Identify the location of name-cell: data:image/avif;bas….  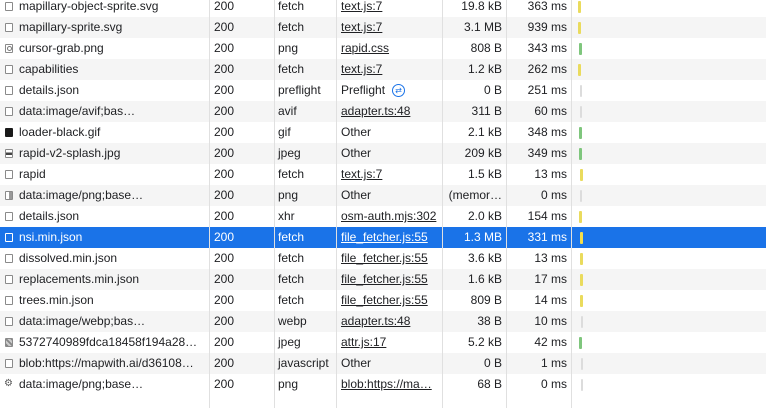
(104, 111).